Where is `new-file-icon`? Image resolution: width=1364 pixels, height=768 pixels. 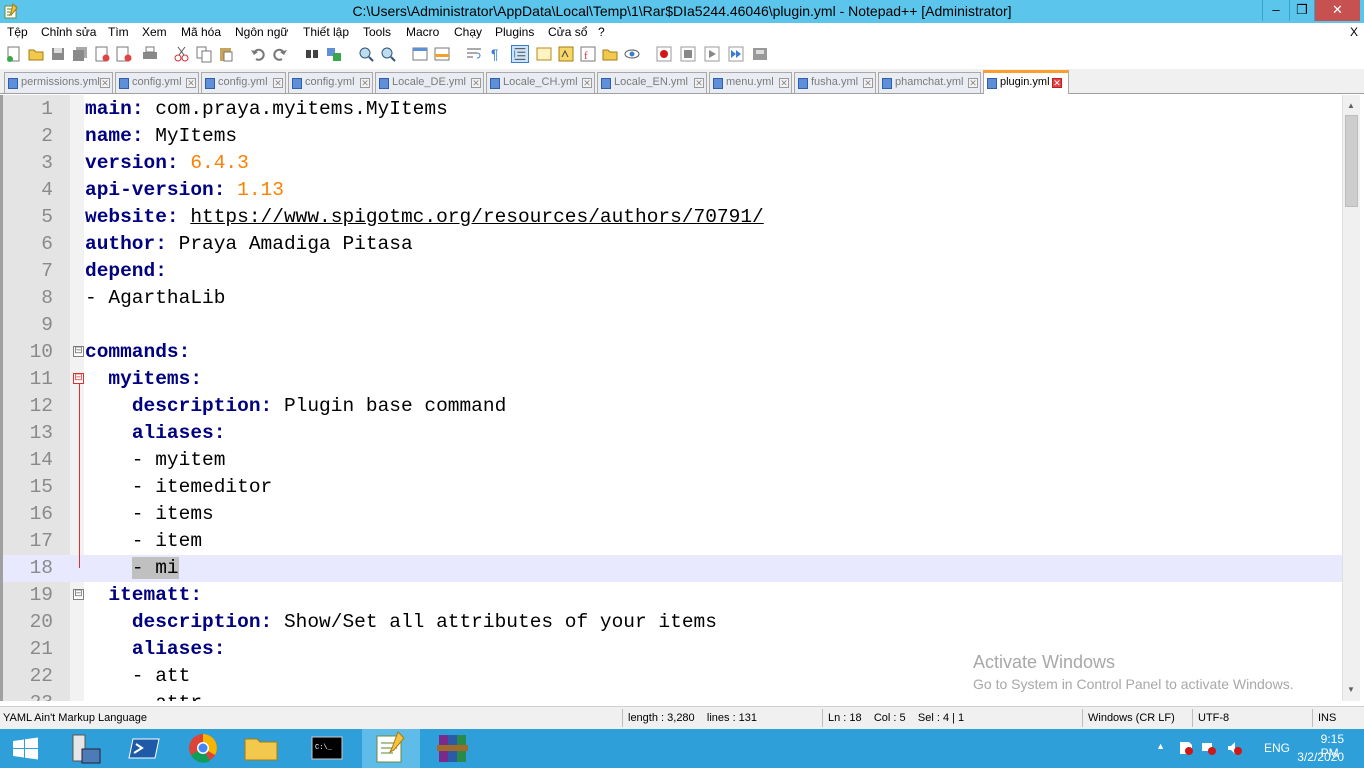 new-file-icon is located at coordinates (14, 54).